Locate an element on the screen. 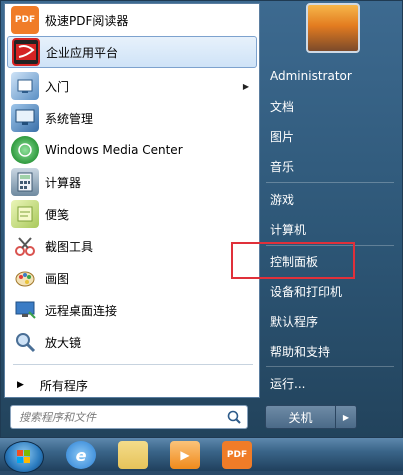  snipping-tool-icon is located at coordinates (25, 246).